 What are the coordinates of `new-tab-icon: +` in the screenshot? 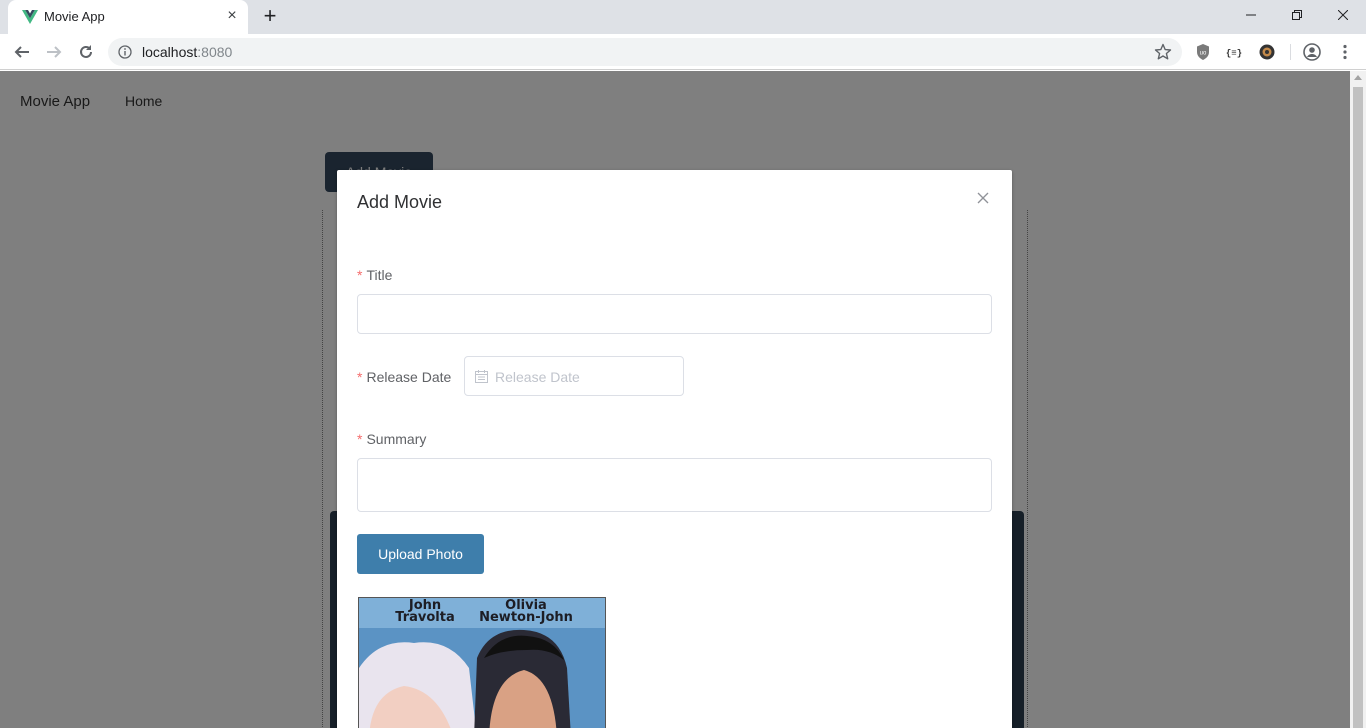 It's located at (270, 16).